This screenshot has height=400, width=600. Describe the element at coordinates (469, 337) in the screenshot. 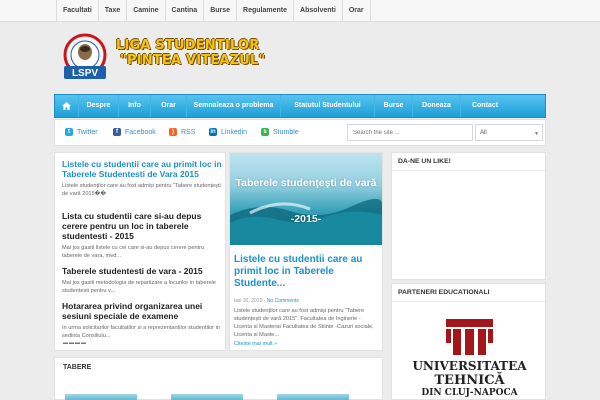

I see `utcn-emblem-icon` at that location.